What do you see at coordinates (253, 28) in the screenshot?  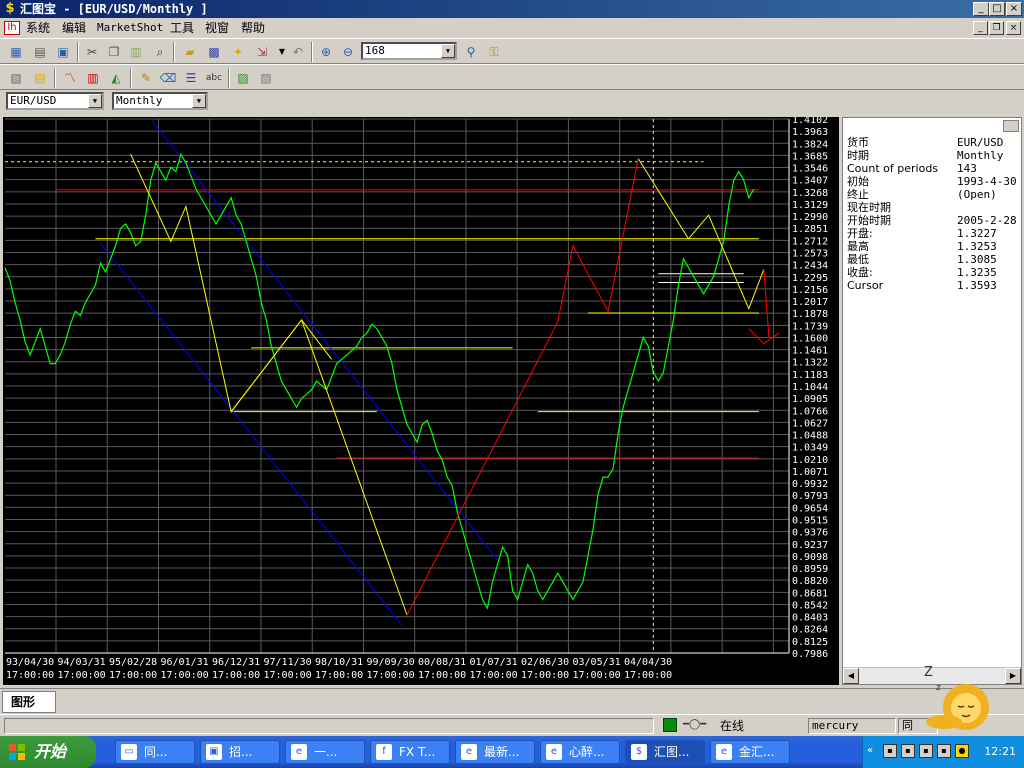 I see `menu-help: 帮助` at bounding box center [253, 28].